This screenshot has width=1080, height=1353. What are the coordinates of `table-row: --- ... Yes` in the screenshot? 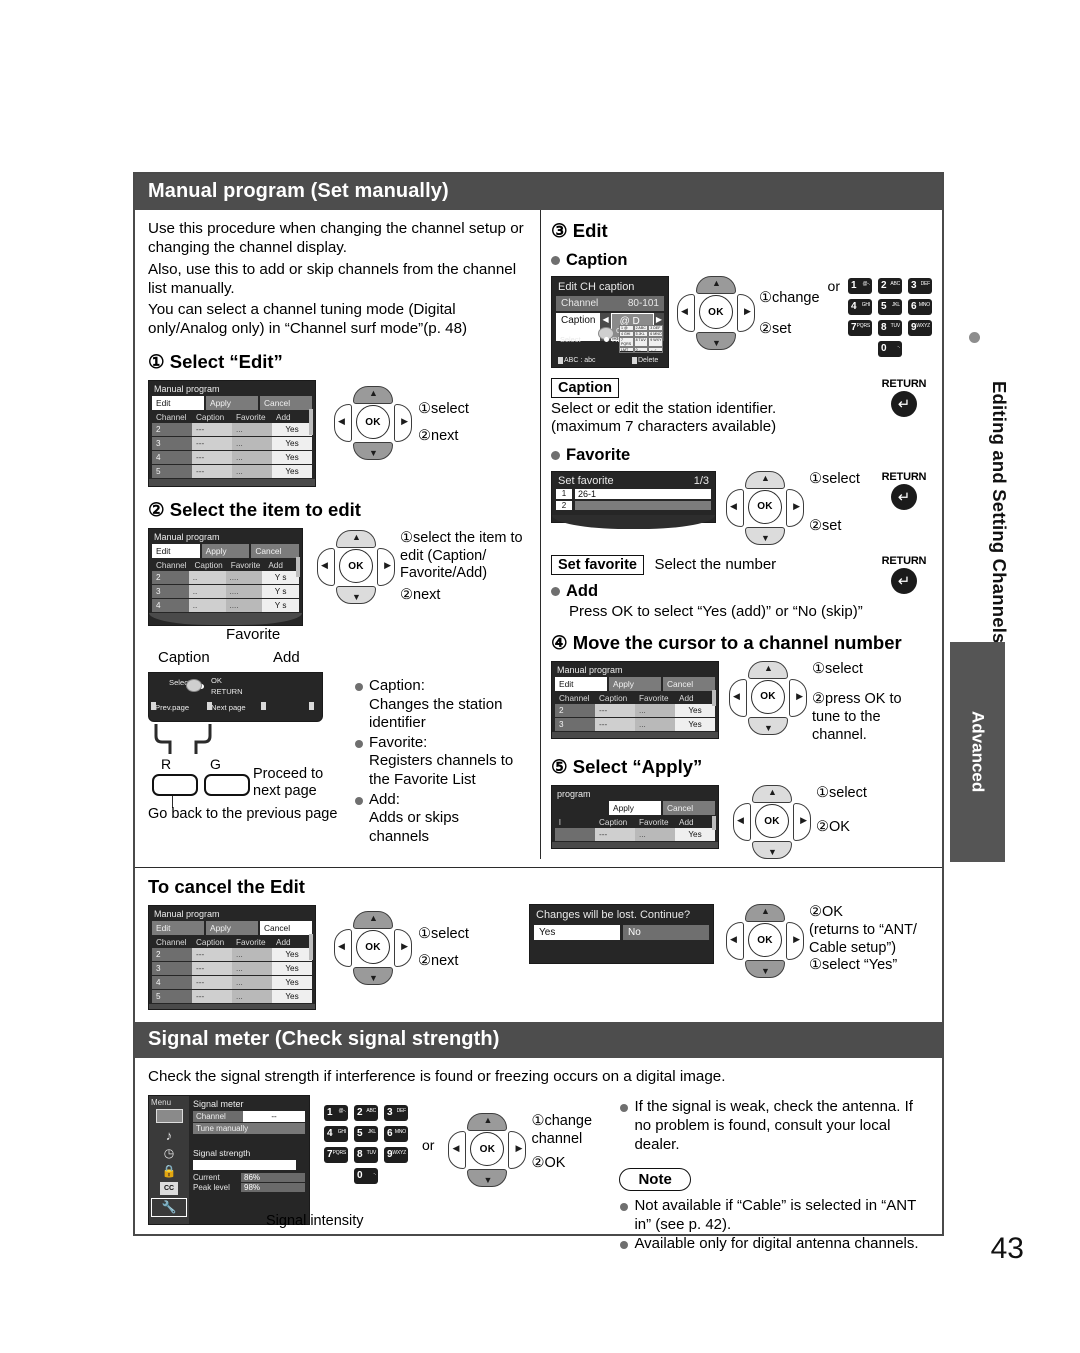 It's located at (635, 835).